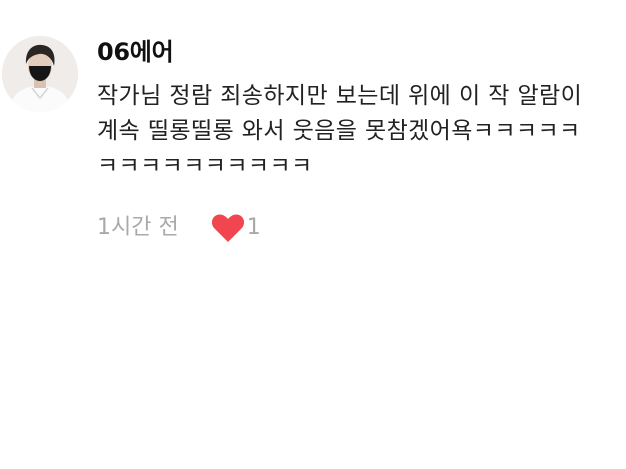  Describe the element at coordinates (253, 227) in the screenshot. I see `like-count: 1` at that location.